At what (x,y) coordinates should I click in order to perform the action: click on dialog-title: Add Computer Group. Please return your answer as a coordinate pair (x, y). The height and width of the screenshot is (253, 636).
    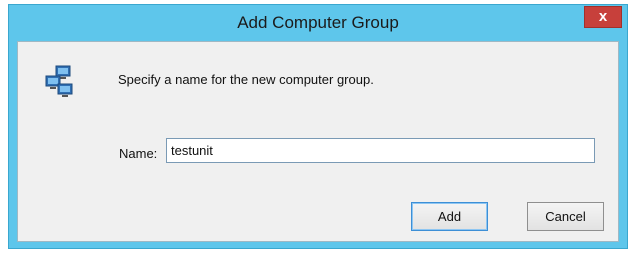
    Looking at the image, I should click on (318, 22).